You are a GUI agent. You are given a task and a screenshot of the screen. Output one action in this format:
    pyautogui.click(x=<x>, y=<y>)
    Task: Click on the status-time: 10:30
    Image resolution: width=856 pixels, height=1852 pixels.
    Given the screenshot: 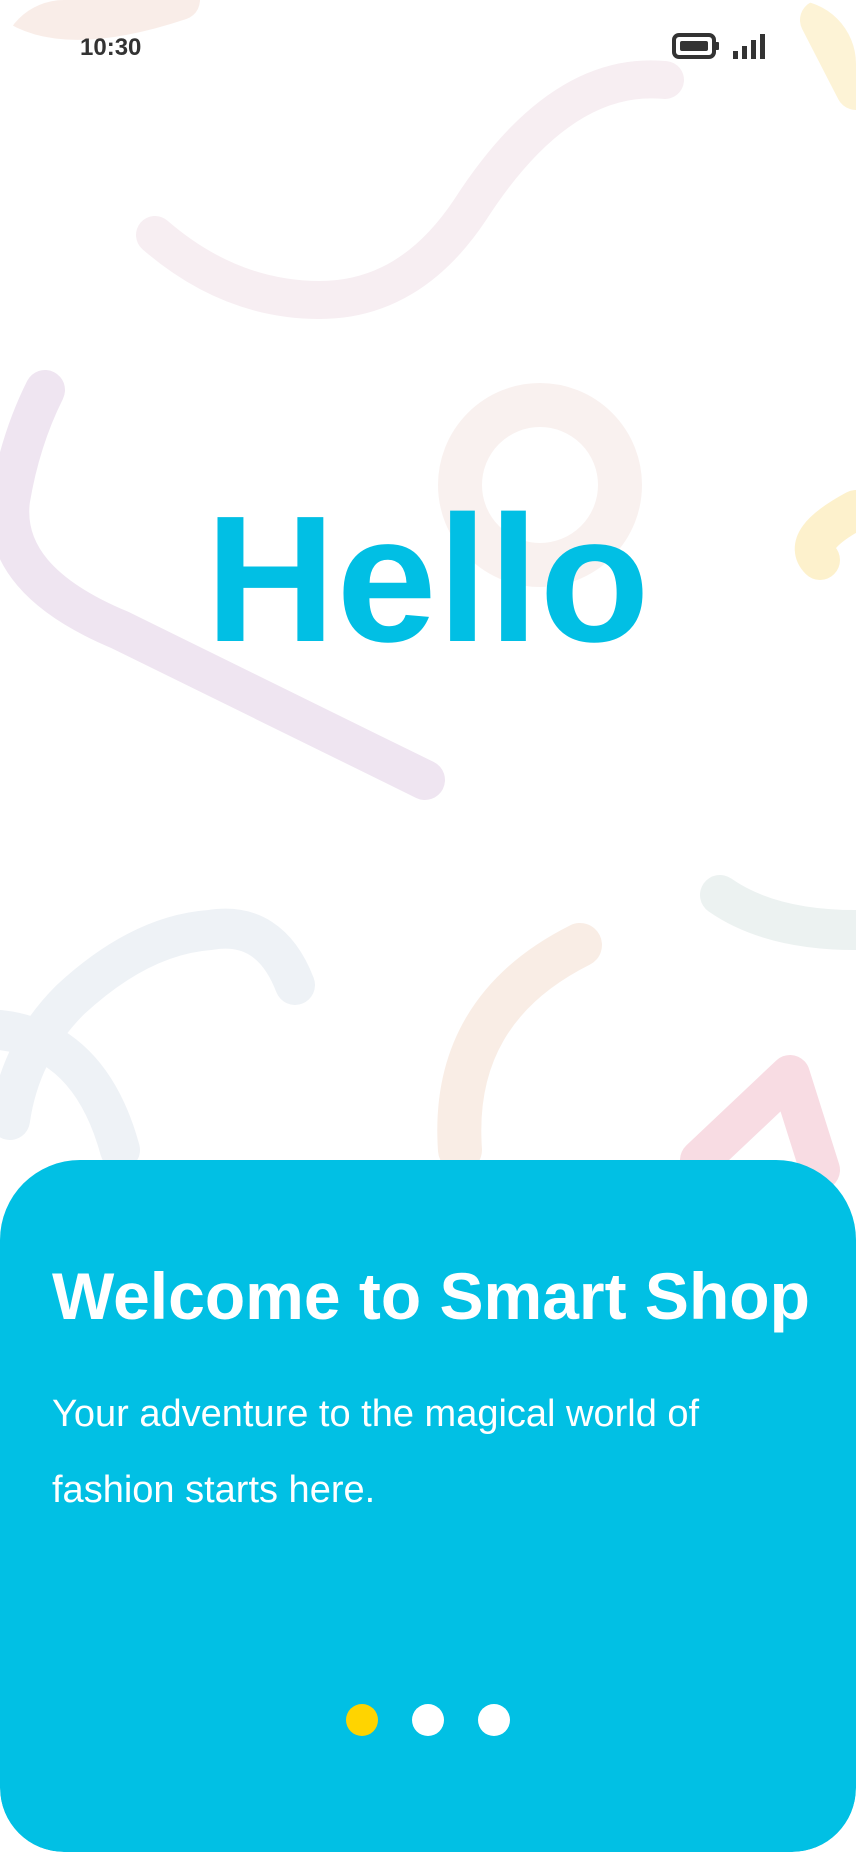 What is the action you would take?
    pyautogui.click(x=111, y=47)
    